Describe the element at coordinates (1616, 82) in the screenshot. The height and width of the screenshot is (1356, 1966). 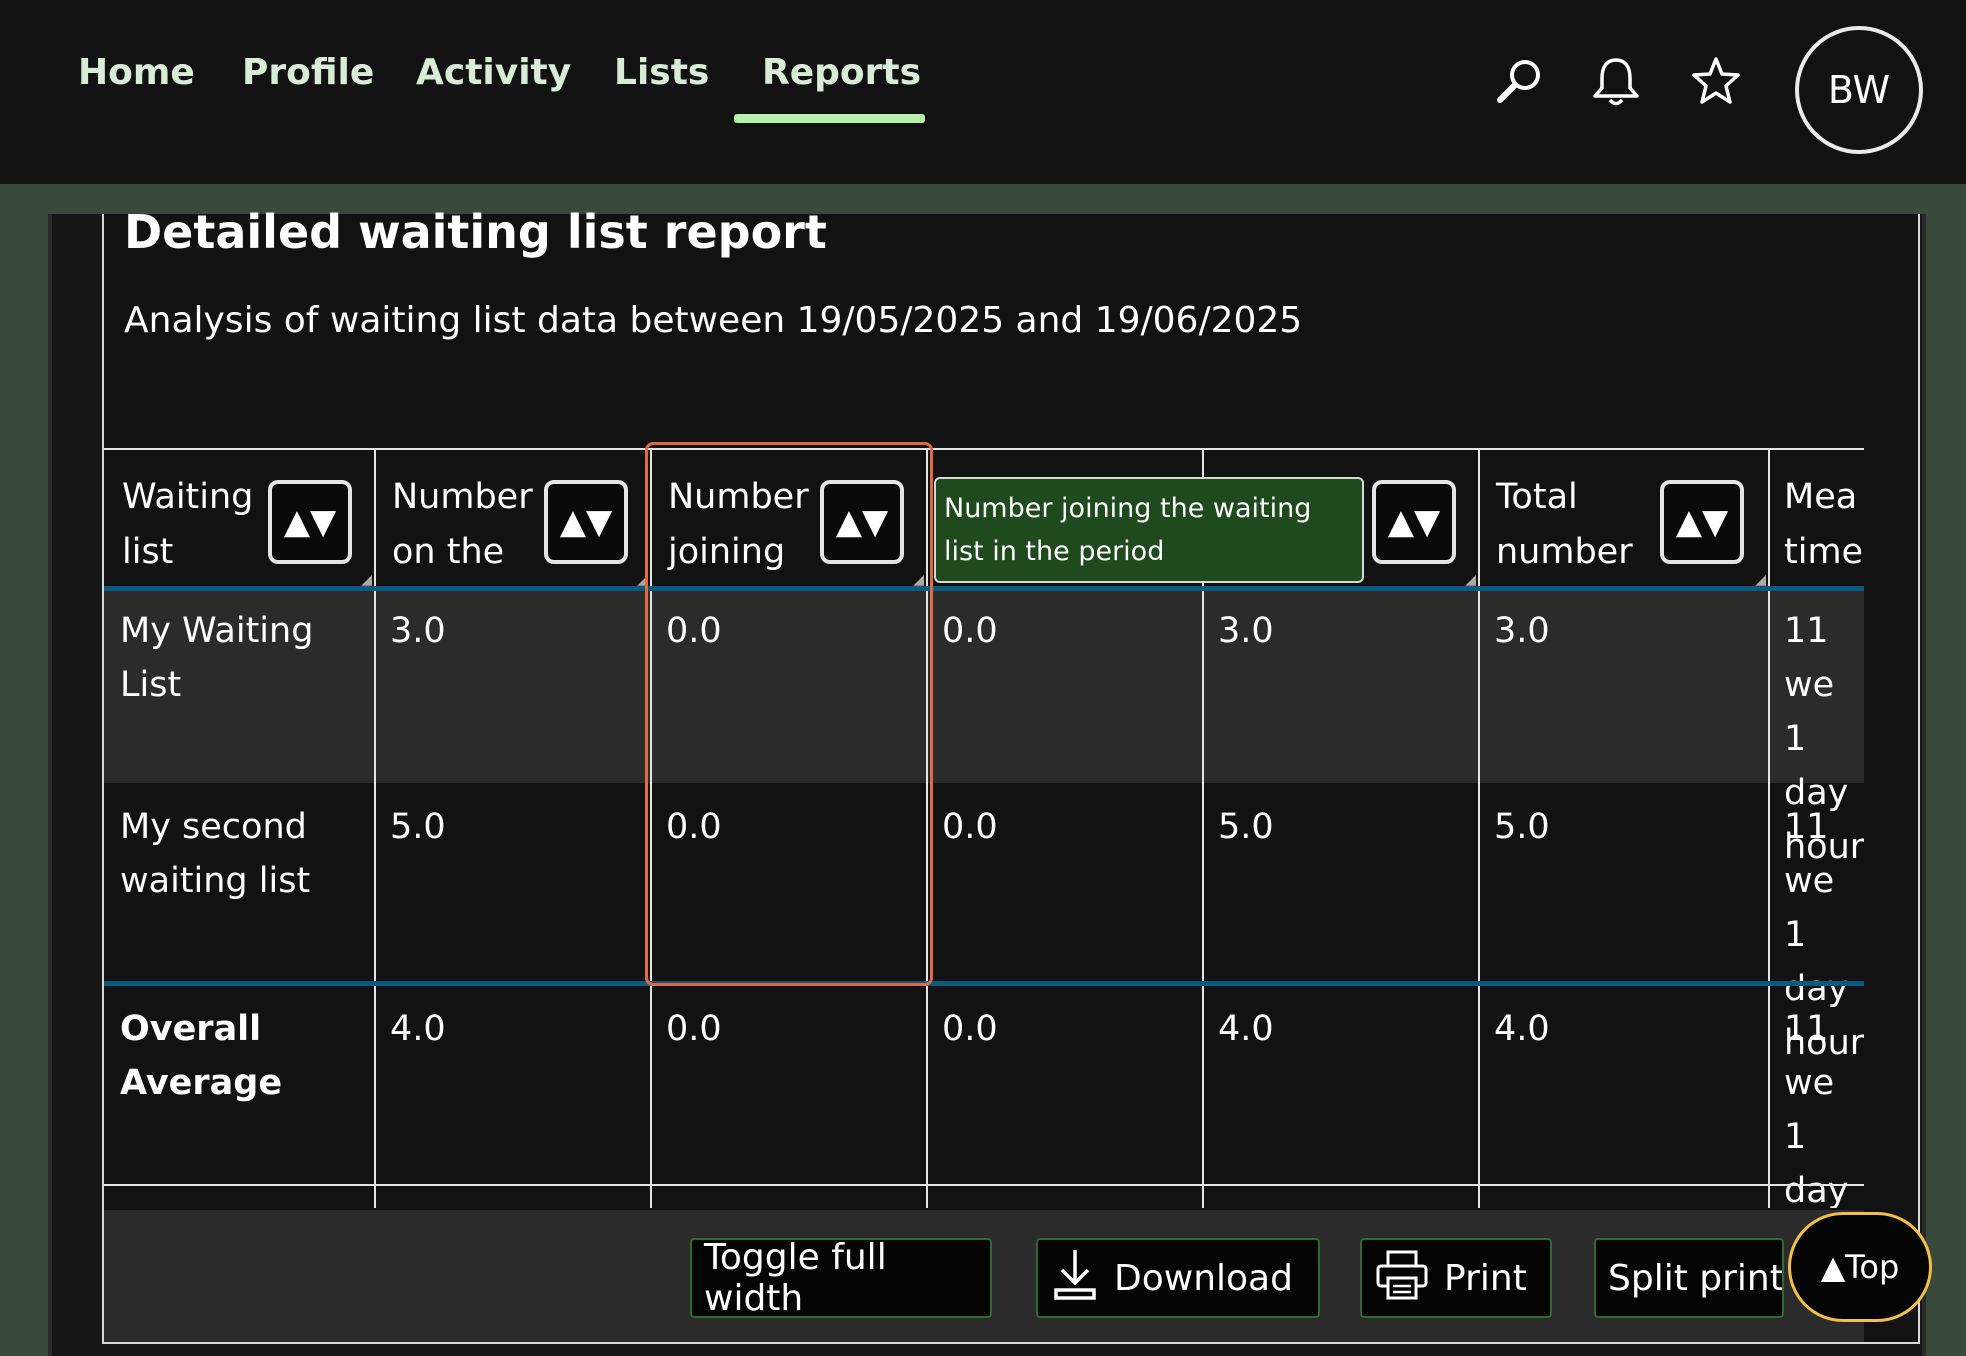
I see `bell-icon` at that location.